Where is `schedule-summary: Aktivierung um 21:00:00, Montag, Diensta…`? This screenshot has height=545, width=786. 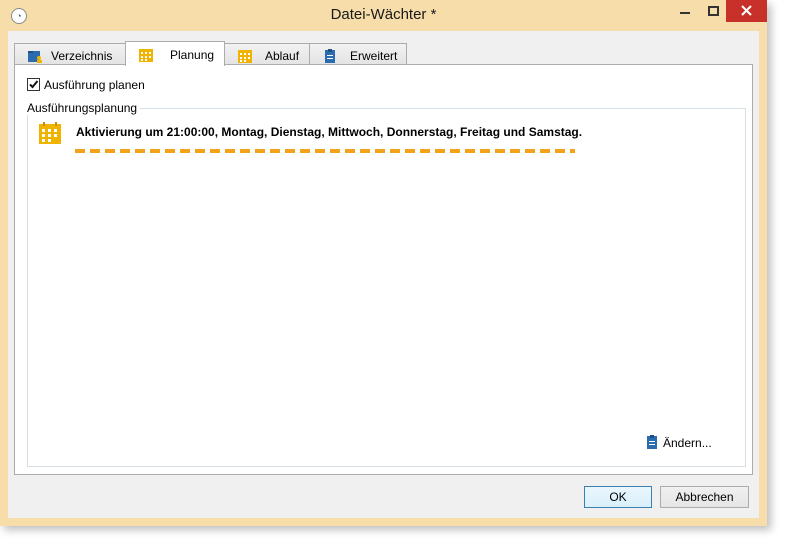
schedule-summary: Aktivierung um 21:00:00, Montag, Diensta… is located at coordinates (329, 132).